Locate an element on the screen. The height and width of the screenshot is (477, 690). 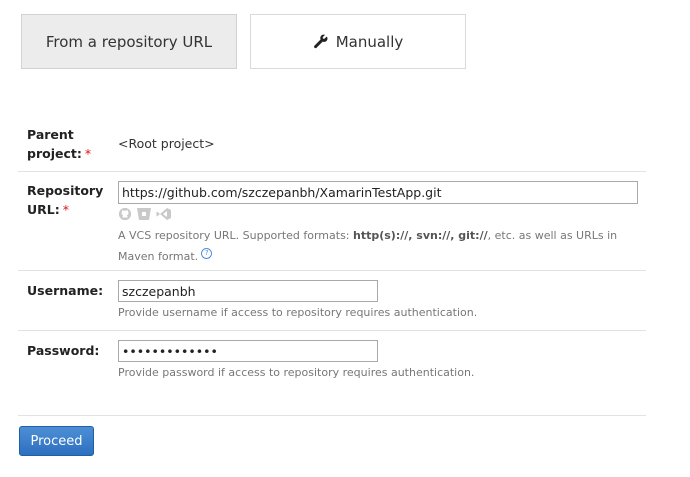
github-icon is located at coordinates (125, 215).